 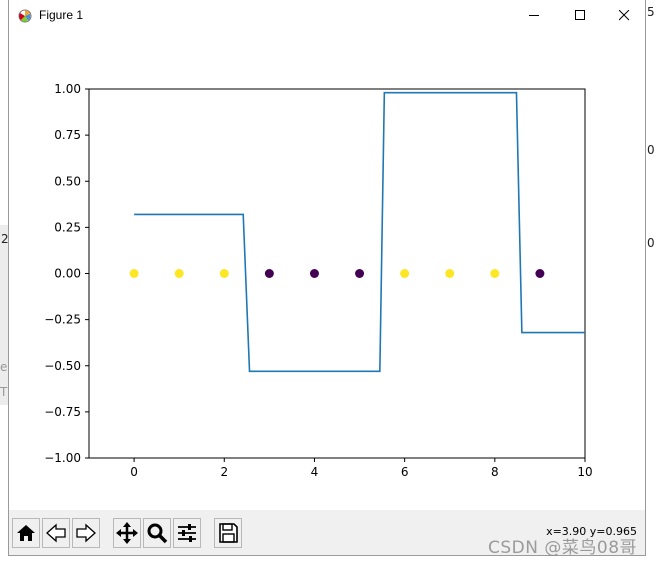 I want to click on back-icon, so click(x=56, y=533).